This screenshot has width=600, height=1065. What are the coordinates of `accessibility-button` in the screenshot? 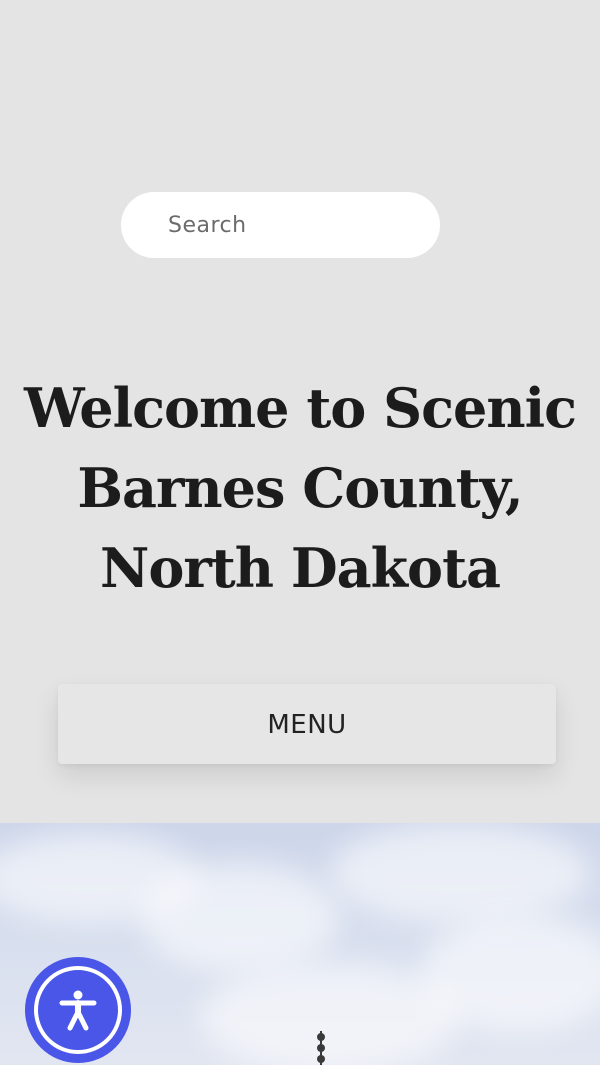 It's located at (78, 1010).